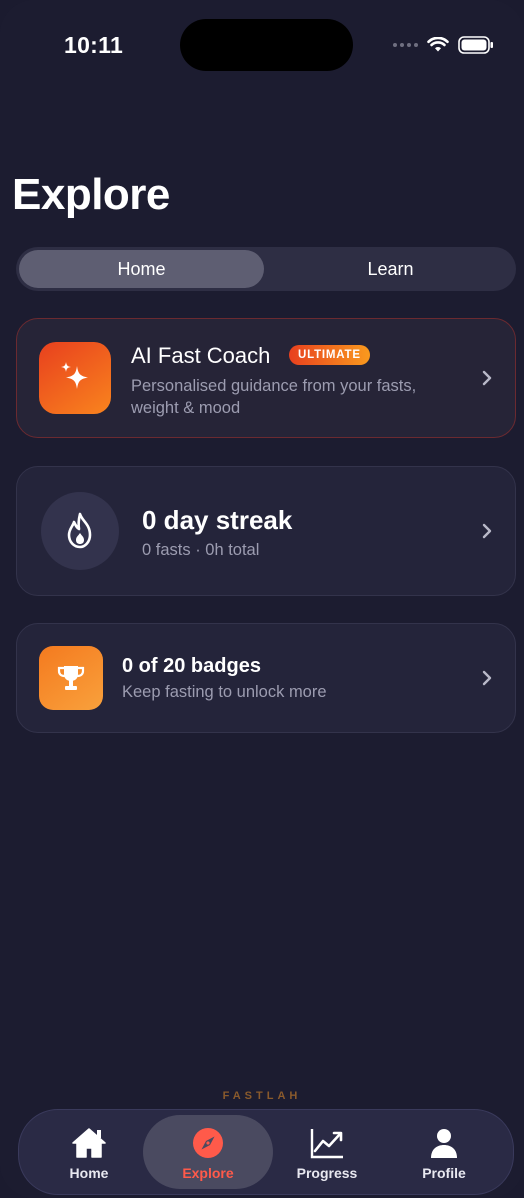 The width and height of the screenshot is (524, 1198). I want to click on segment-learn: Learn, so click(390, 269).